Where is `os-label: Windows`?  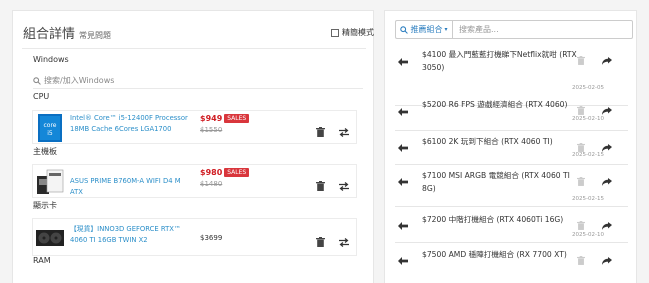
os-label: Windows is located at coordinates (51, 59).